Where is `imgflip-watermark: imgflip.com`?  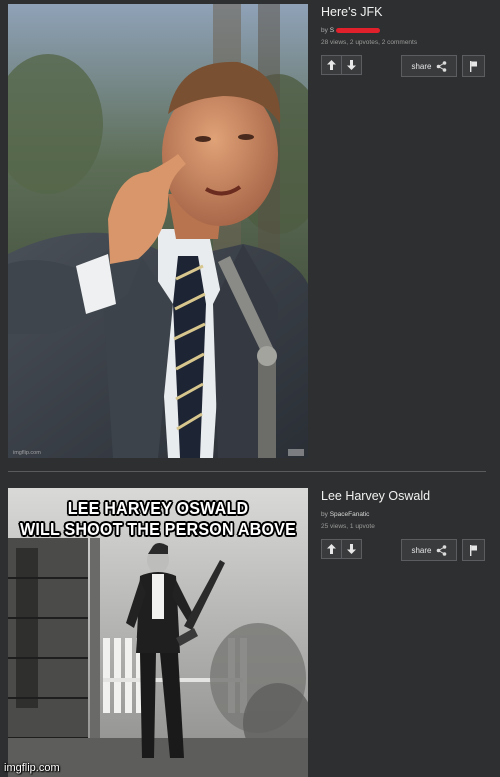
imgflip-watermark: imgflip.com is located at coordinates (32, 768).